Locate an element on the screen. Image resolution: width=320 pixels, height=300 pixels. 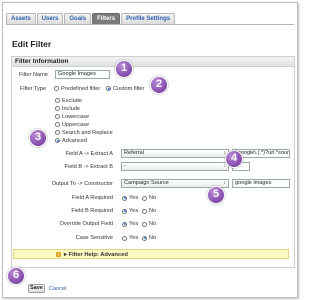
output-label: Output To -> Constructor is located at coordinates (82, 184).